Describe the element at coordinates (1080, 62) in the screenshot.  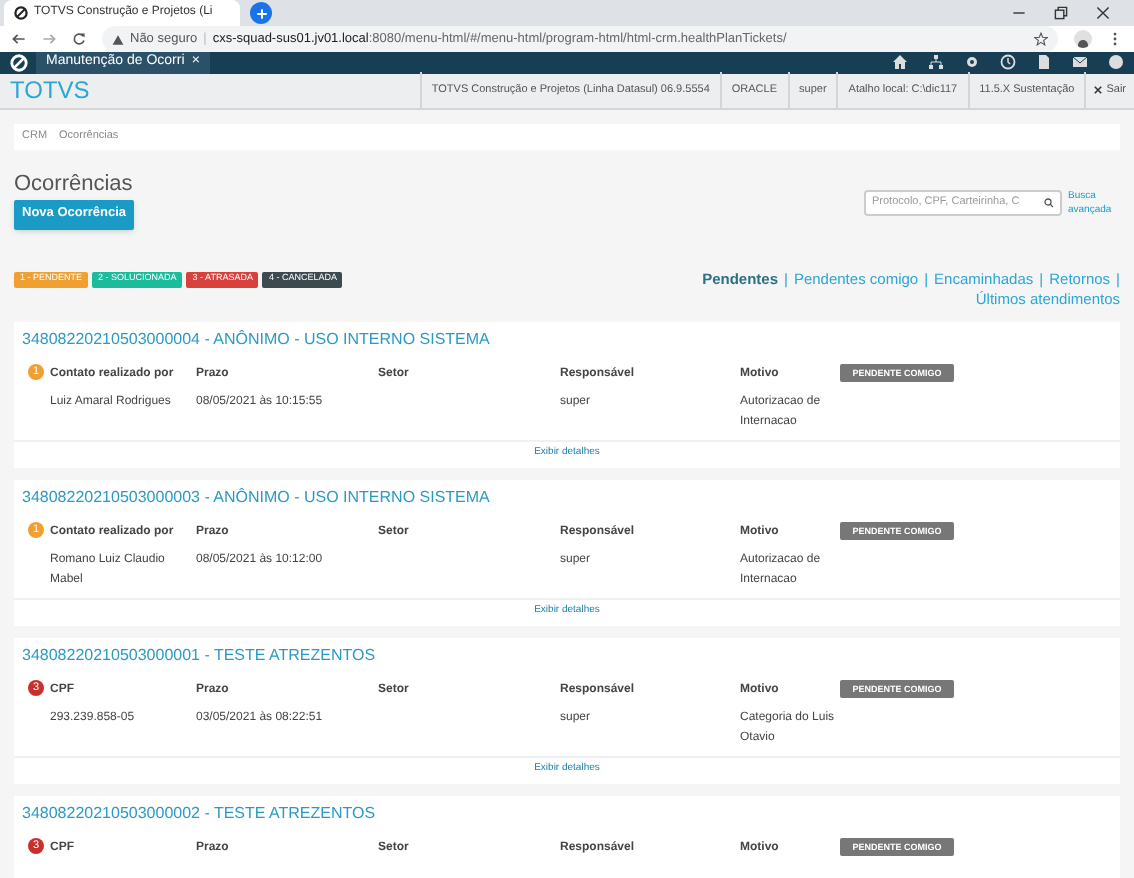
I see `mail-icon` at that location.